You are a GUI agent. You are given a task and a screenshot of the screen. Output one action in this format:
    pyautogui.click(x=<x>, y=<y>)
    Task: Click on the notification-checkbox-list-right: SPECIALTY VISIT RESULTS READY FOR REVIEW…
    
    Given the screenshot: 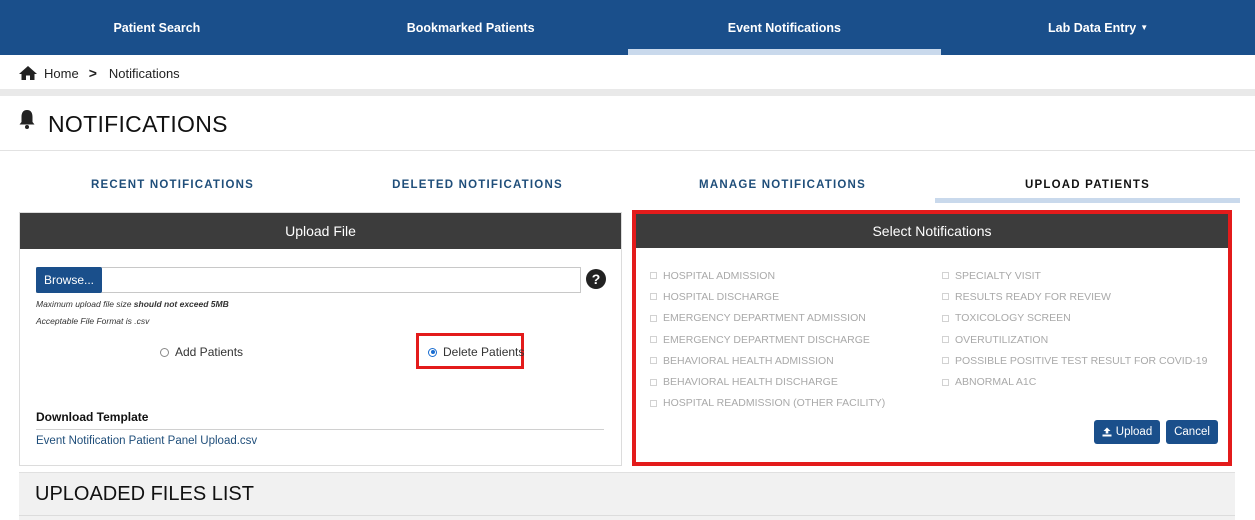 What is the action you would take?
    pyautogui.click(x=1074, y=329)
    